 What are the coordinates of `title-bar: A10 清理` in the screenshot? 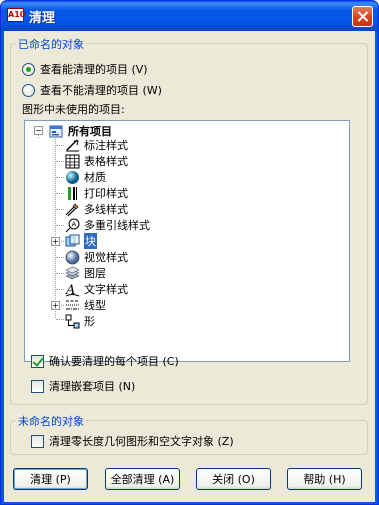 It's located at (189, 16).